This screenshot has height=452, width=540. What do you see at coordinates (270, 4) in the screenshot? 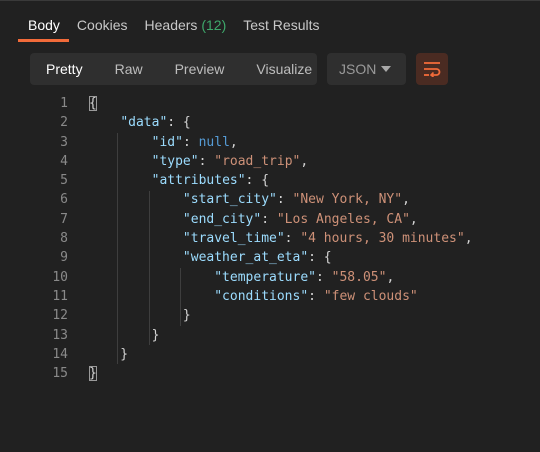
I see `panel-top-border` at bounding box center [270, 4].